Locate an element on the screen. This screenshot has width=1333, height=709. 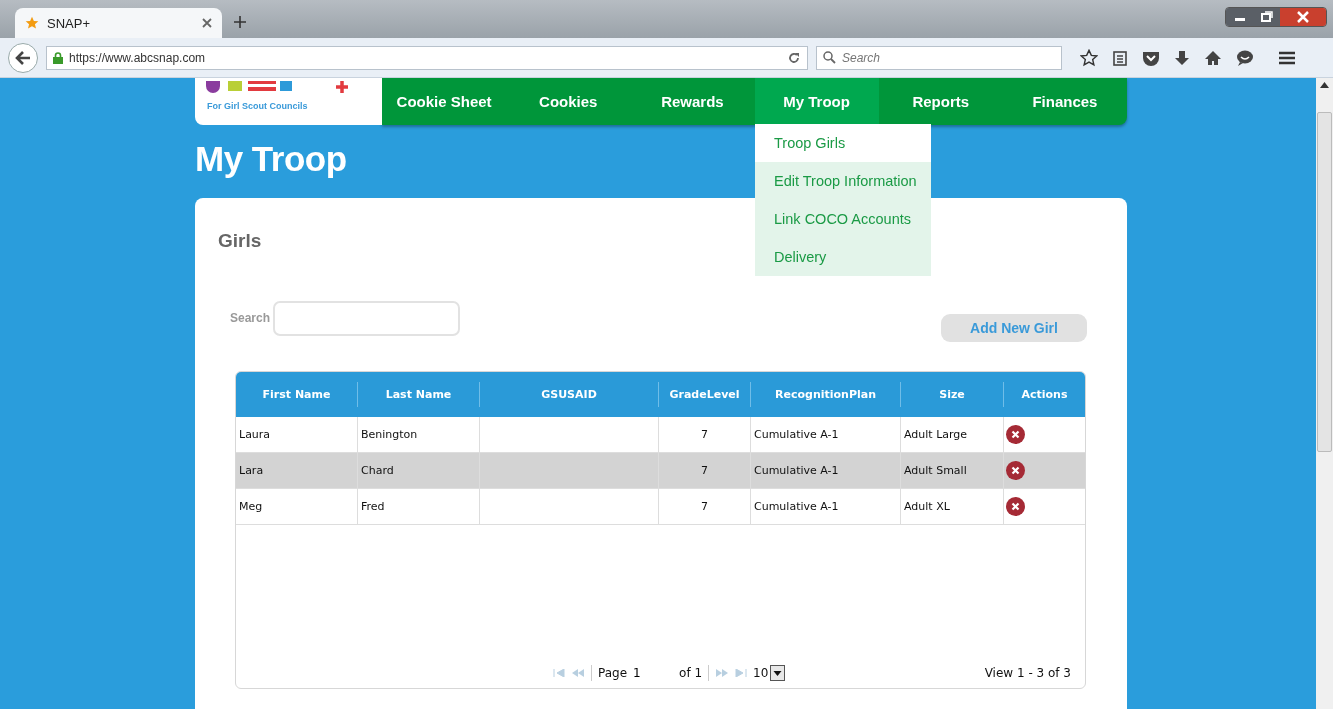
reload-icon is located at coordinates (794, 57).